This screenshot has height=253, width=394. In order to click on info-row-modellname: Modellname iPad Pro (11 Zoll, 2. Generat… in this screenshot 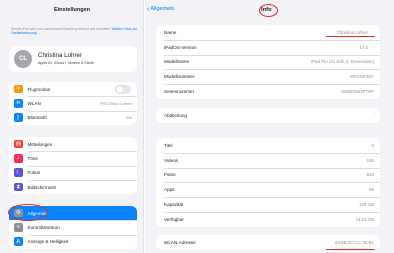, I will do `click(268, 62)`.